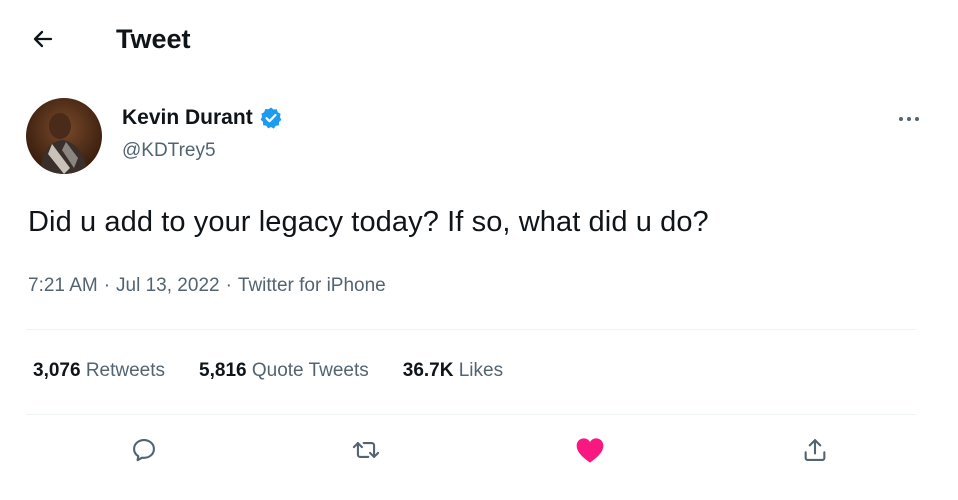  Describe the element at coordinates (223, 370) in the screenshot. I see `quote-tweets-count: 5,816` at that location.